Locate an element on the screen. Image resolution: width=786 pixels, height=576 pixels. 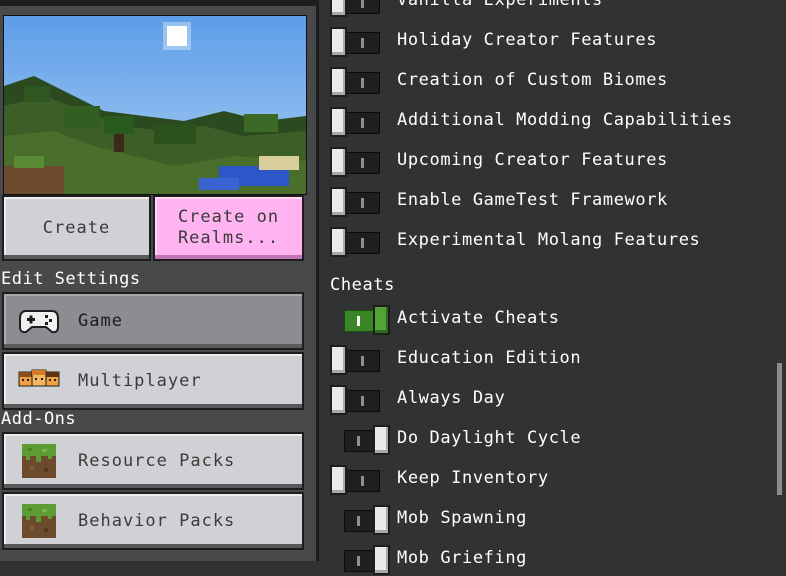
nav-multiplayer-button: Multiplayer is located at coordinates (153, 381).